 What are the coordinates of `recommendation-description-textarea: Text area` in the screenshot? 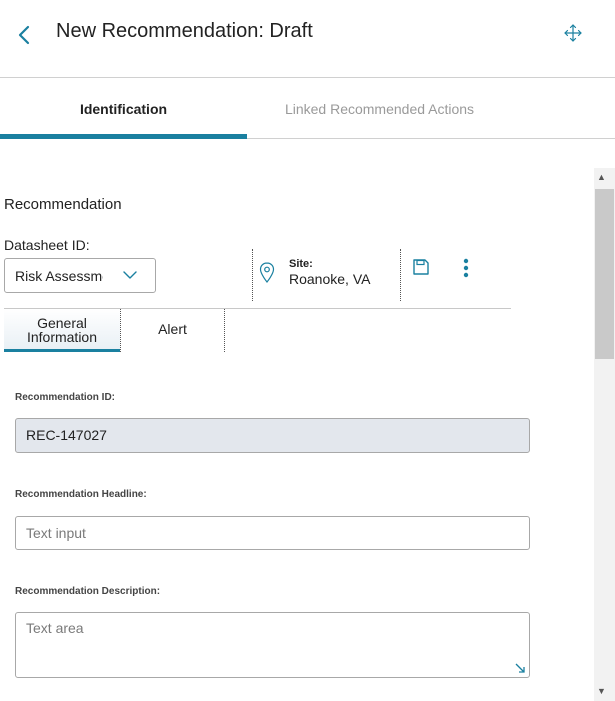 It's located at (272, 645).